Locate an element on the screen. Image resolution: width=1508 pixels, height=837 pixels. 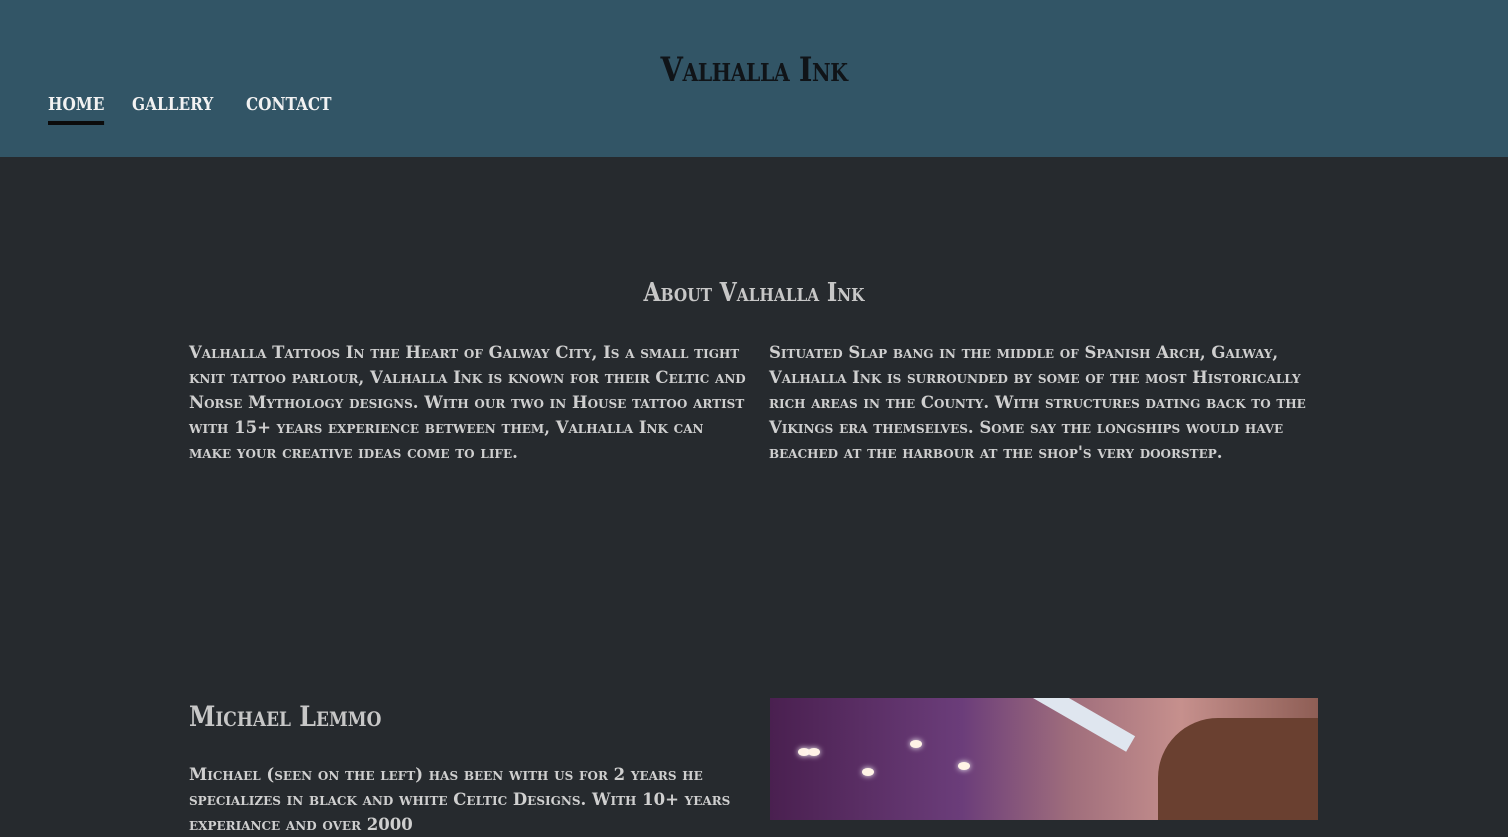
artist-photo is located at coordinates (1044, 759).